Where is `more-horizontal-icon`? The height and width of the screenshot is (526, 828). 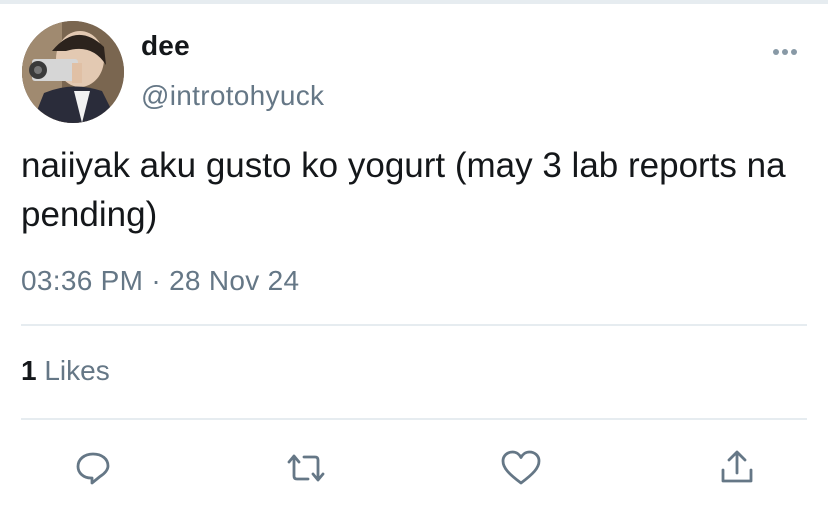 more-horizontal-icon is located at coordinates (785, 52).